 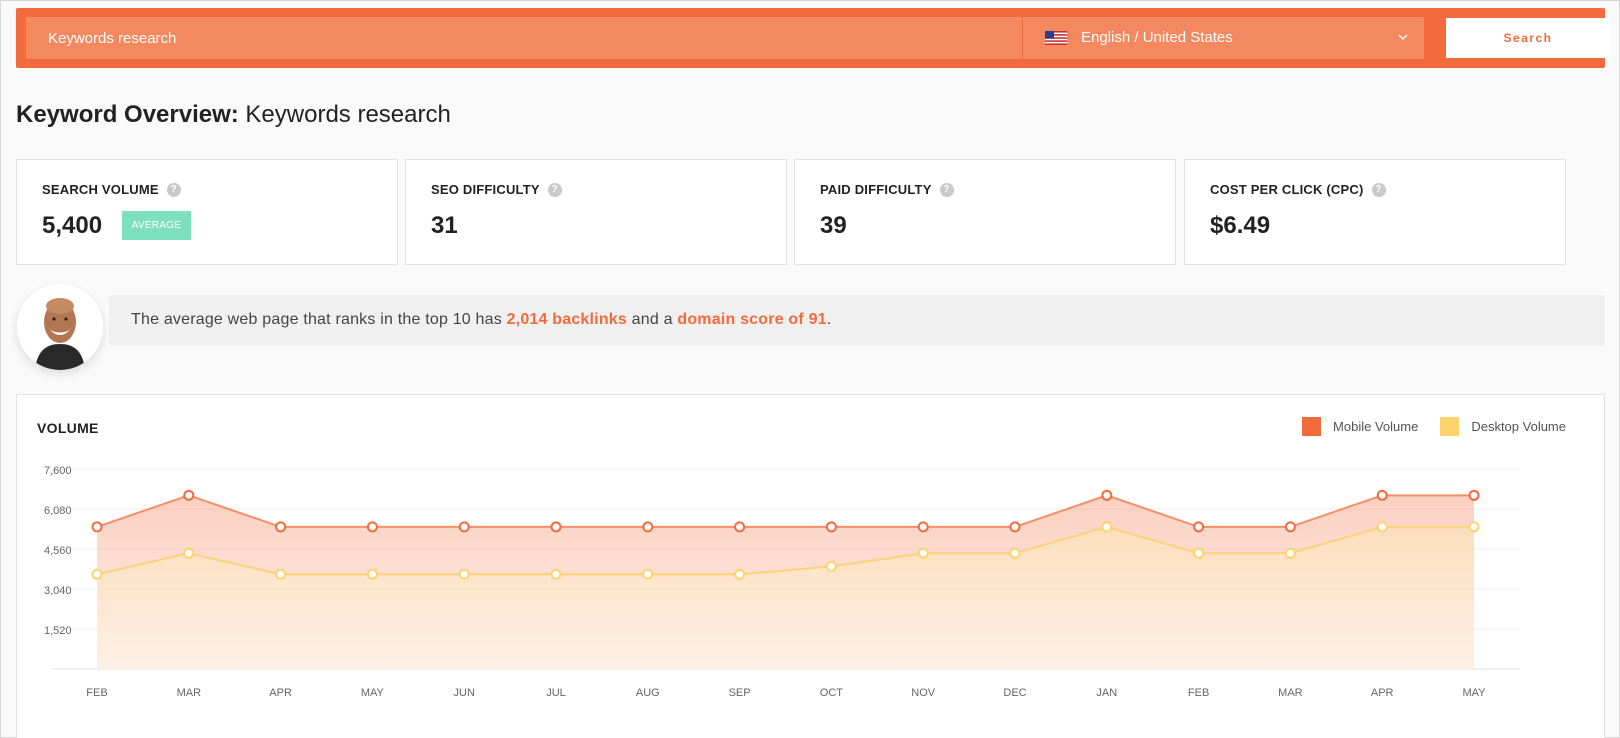 What do you see at coordinates (127, 114) in the screenshot?
I see `page-title-prefix: Keyword Overview:` at bounding box center [127, 114].